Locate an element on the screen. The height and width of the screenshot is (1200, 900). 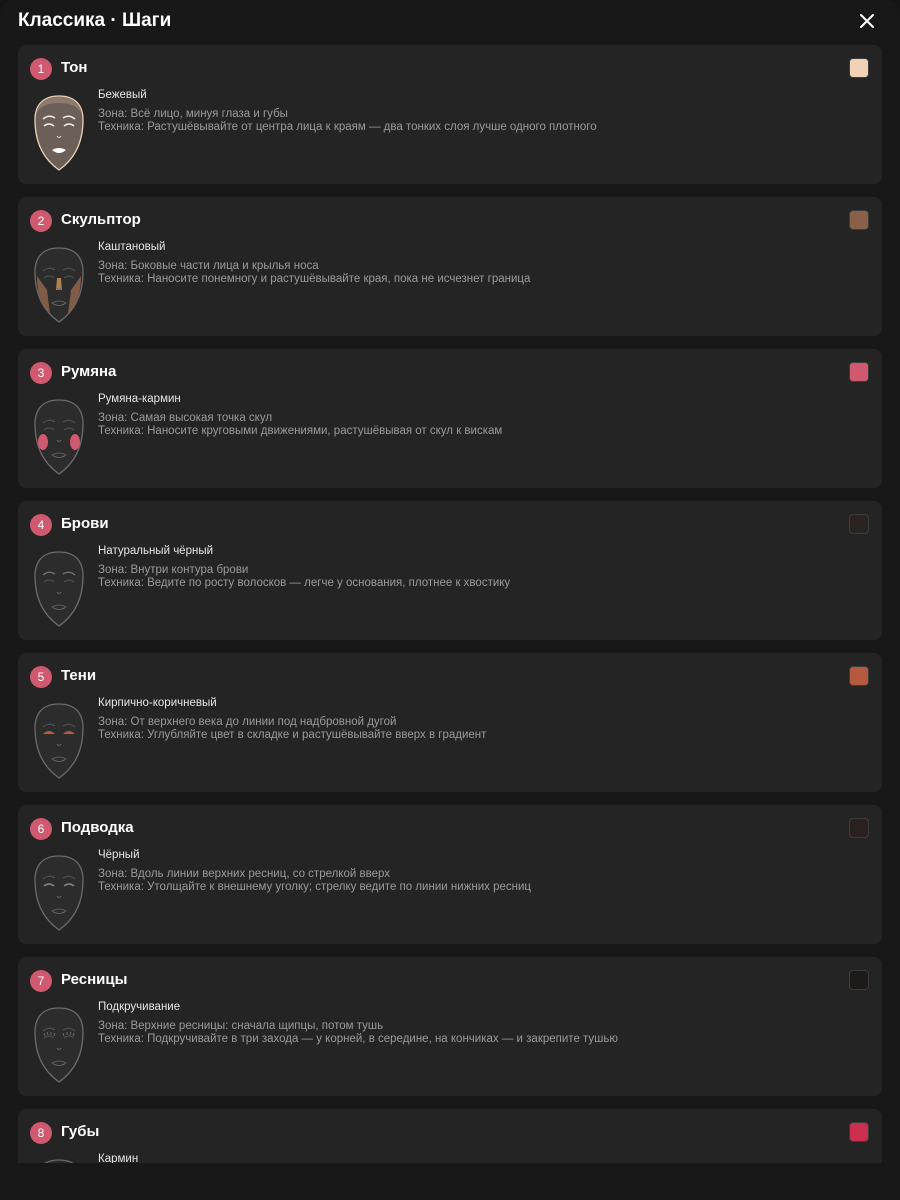
step-zone: Зона: Самая высокая точка скул is located at coordinates (185, 418).